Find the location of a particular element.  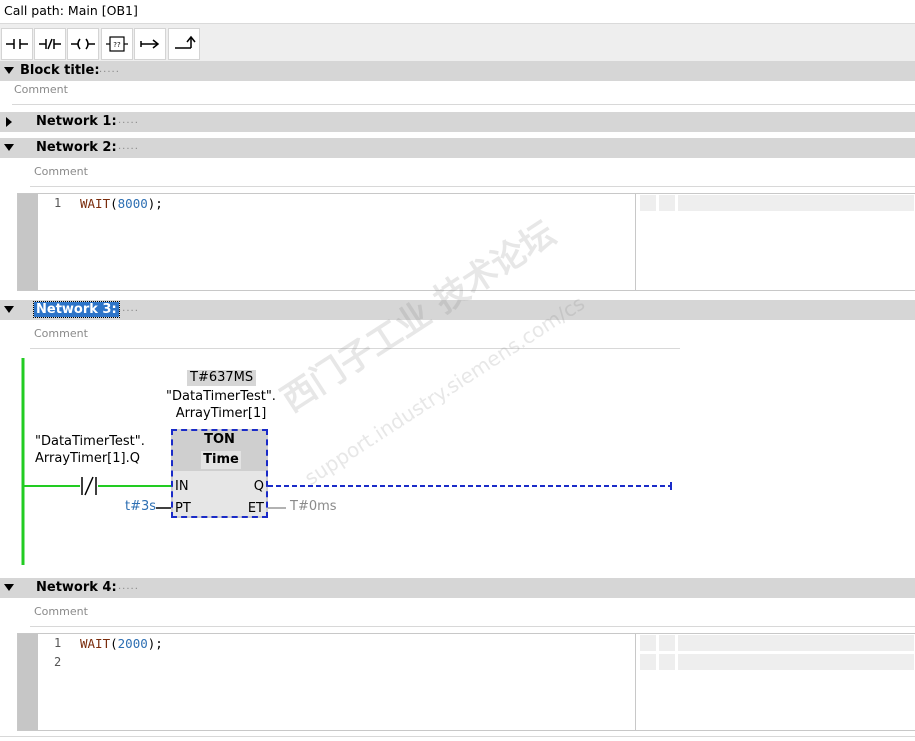

code-line: WAIT(2000); is located at coordinates (121, 643).